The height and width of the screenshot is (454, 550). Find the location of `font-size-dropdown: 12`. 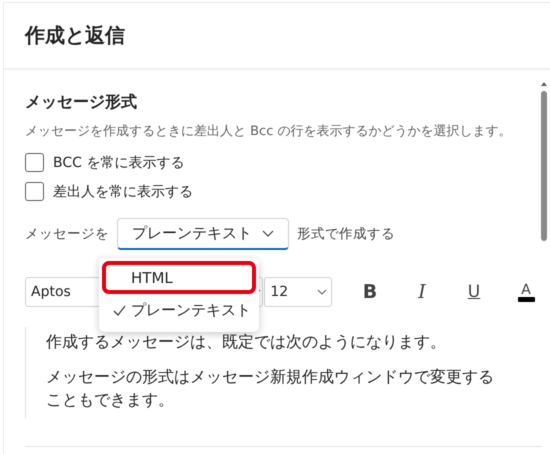

font-size-dropdown: 12 is located at coordinates (298, 292).